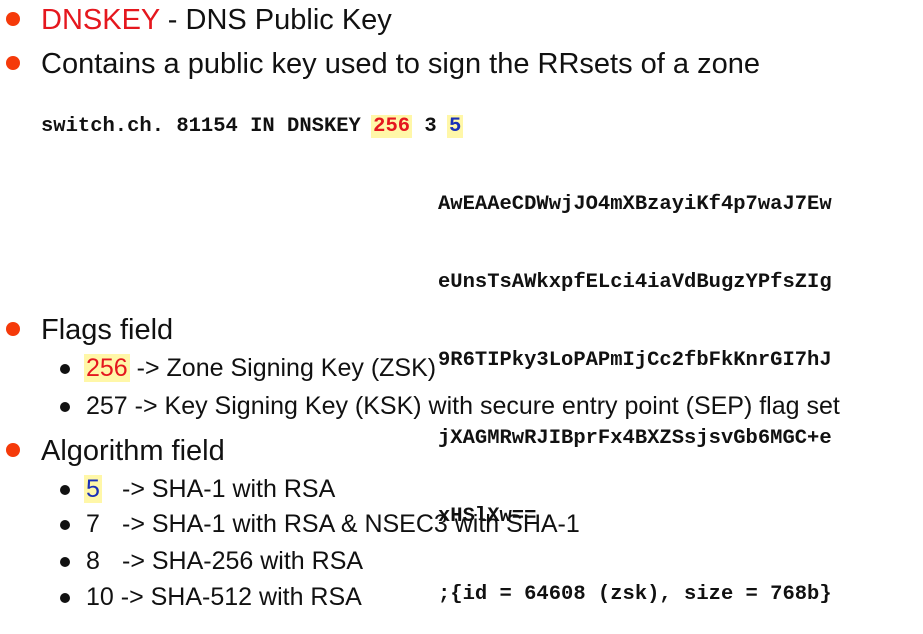  Describe the element at coordinates (207, 126) in the screenshot. I see `record-prefix: switch.ch. 81154 IN DNSKEY` at that location.